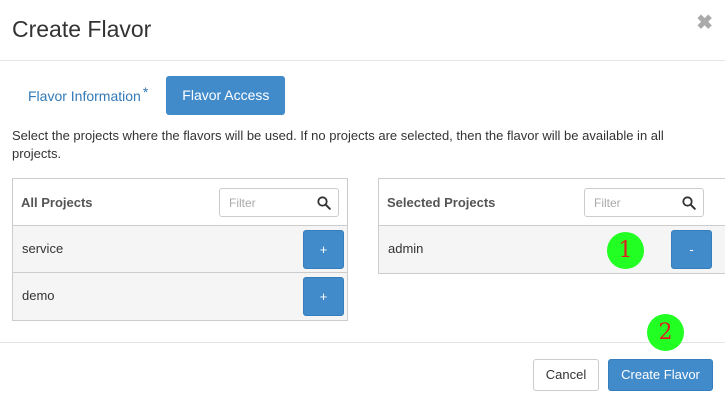  What do you see at coordinates (226, 95) in the screenshot?
I see `tab-flavor-access: Flavor Access` at bounding box center [226, 95].